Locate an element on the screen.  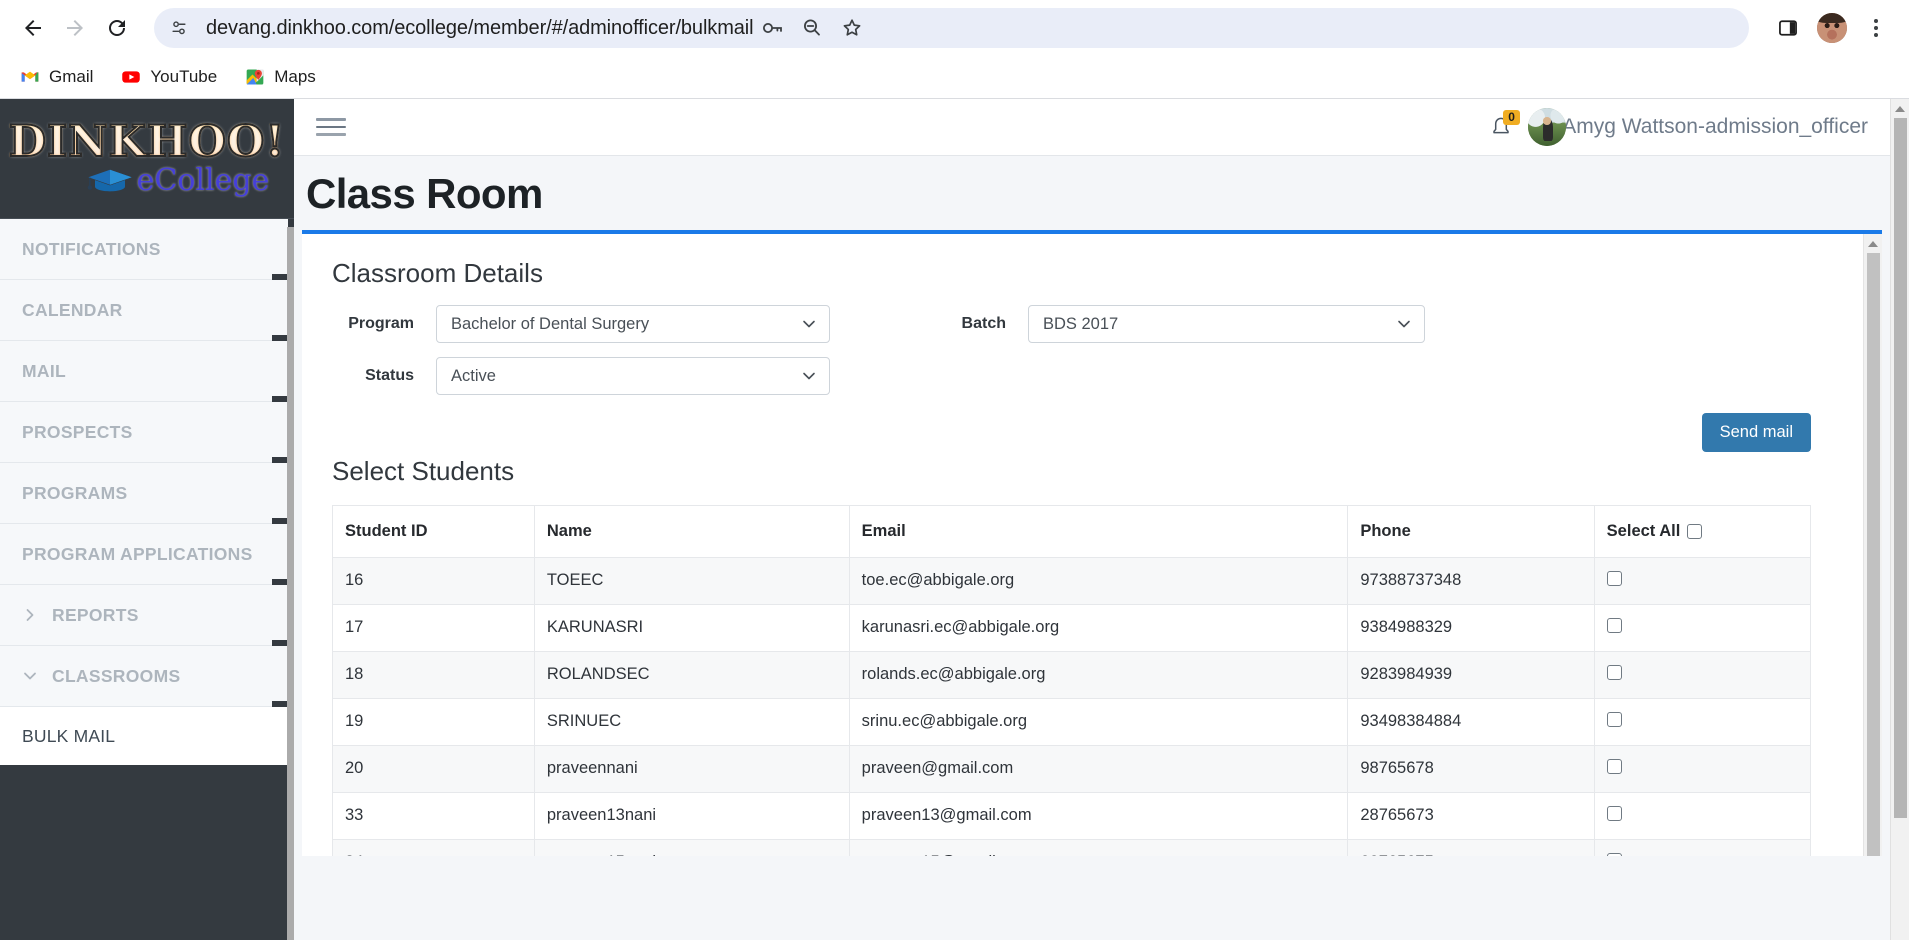
reload-button is located at coordinates (117, 28).